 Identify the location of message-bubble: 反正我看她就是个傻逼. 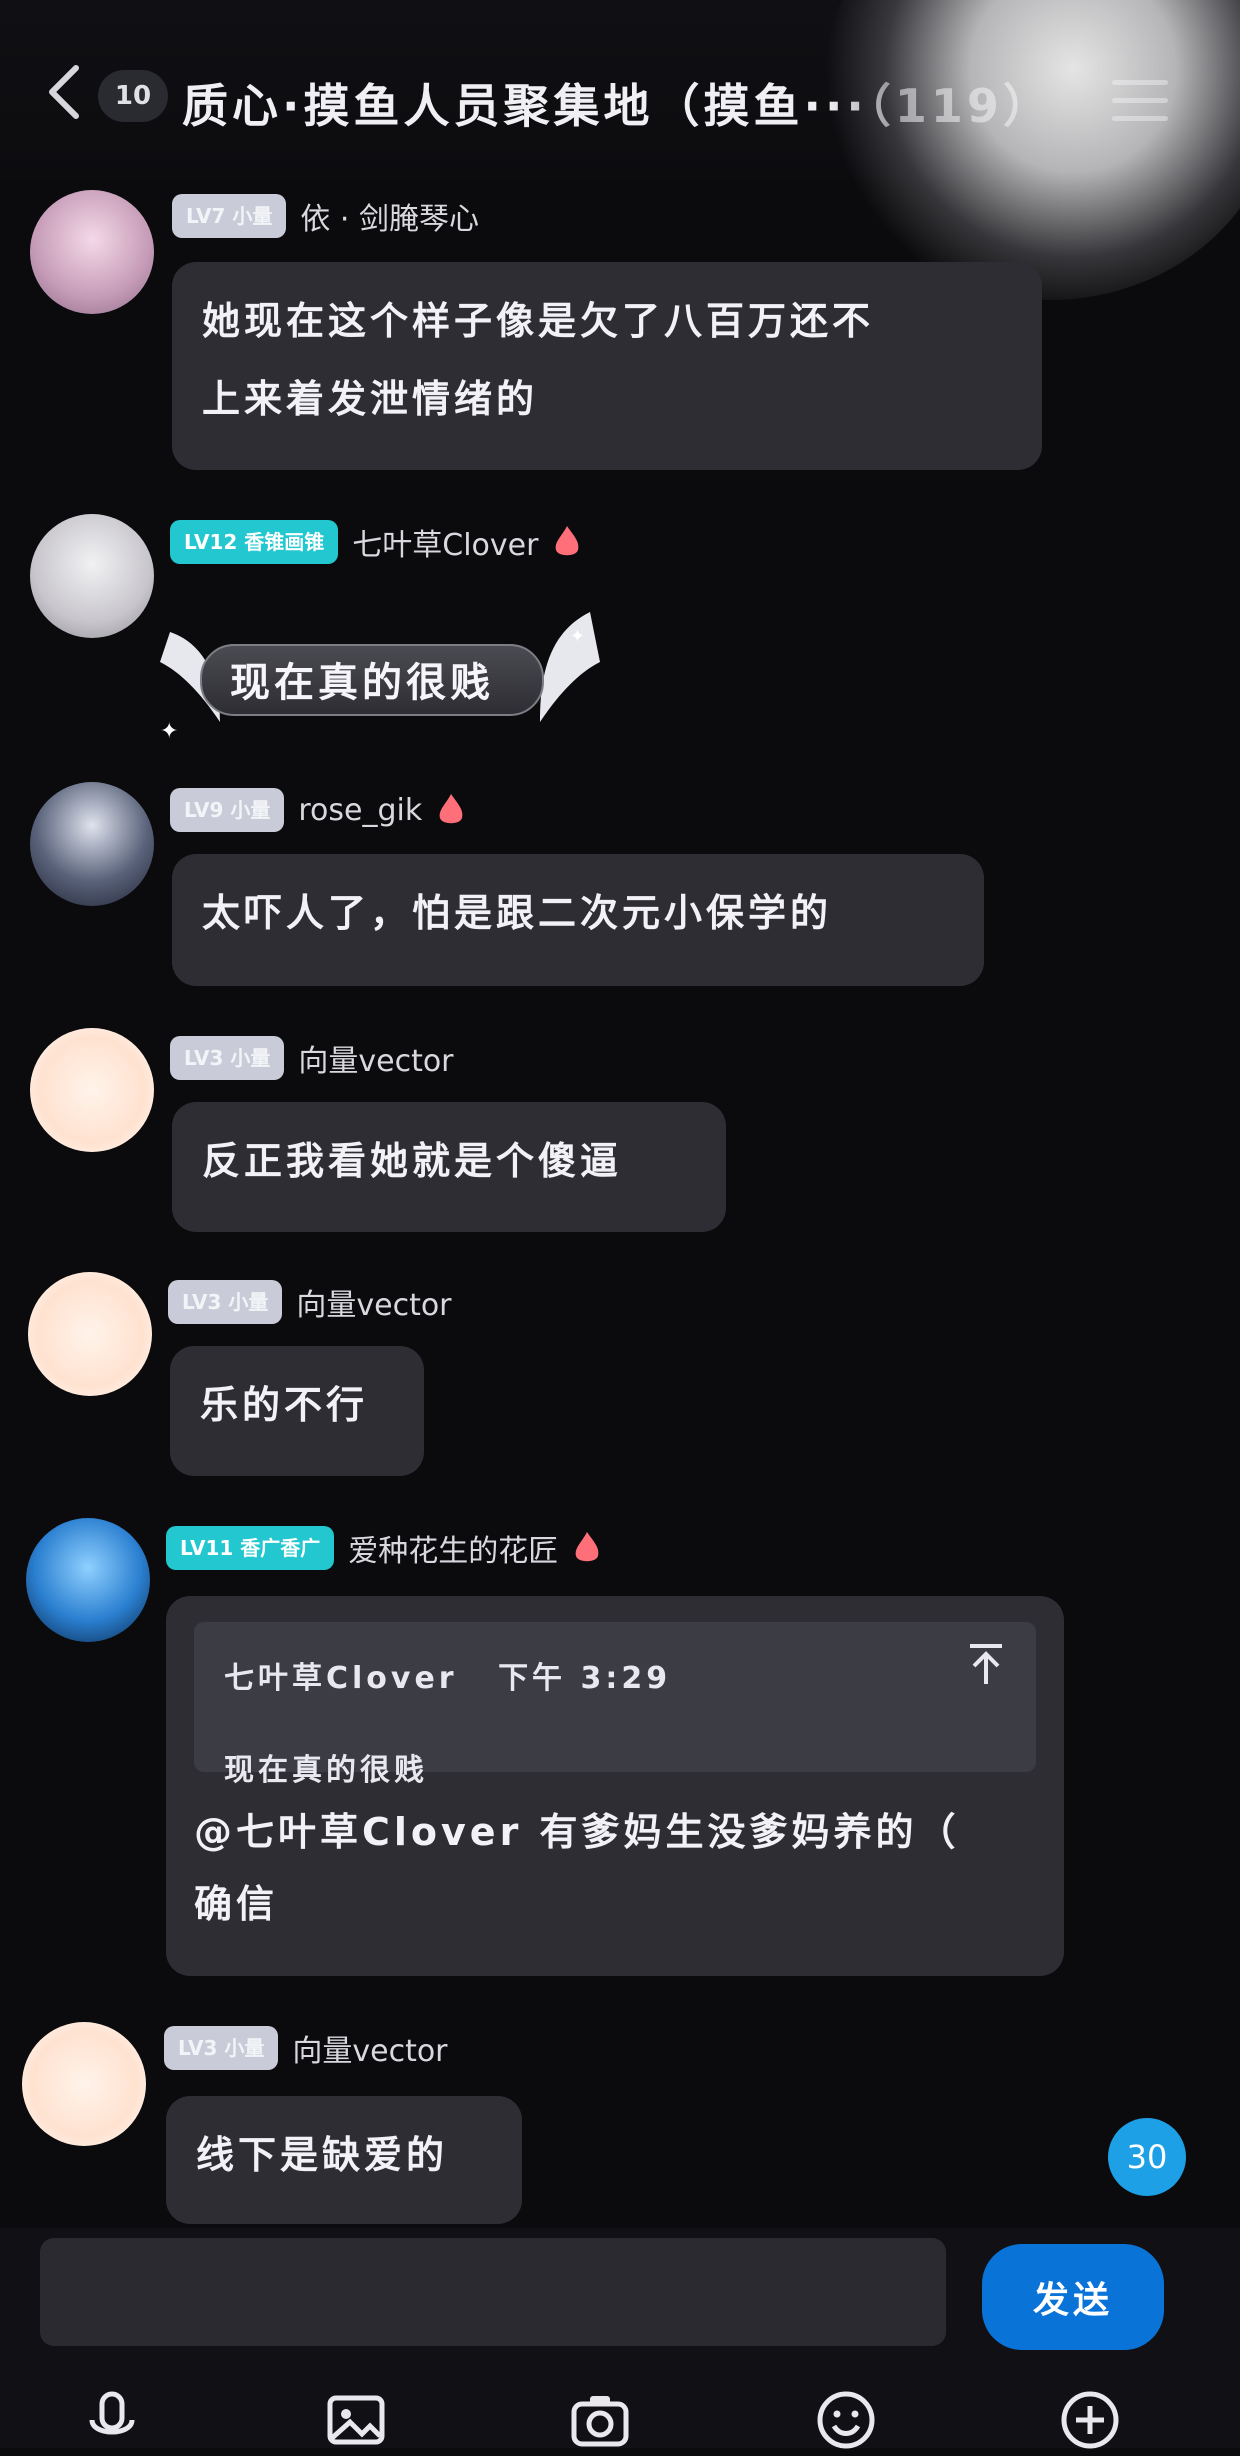
(449, 1167).